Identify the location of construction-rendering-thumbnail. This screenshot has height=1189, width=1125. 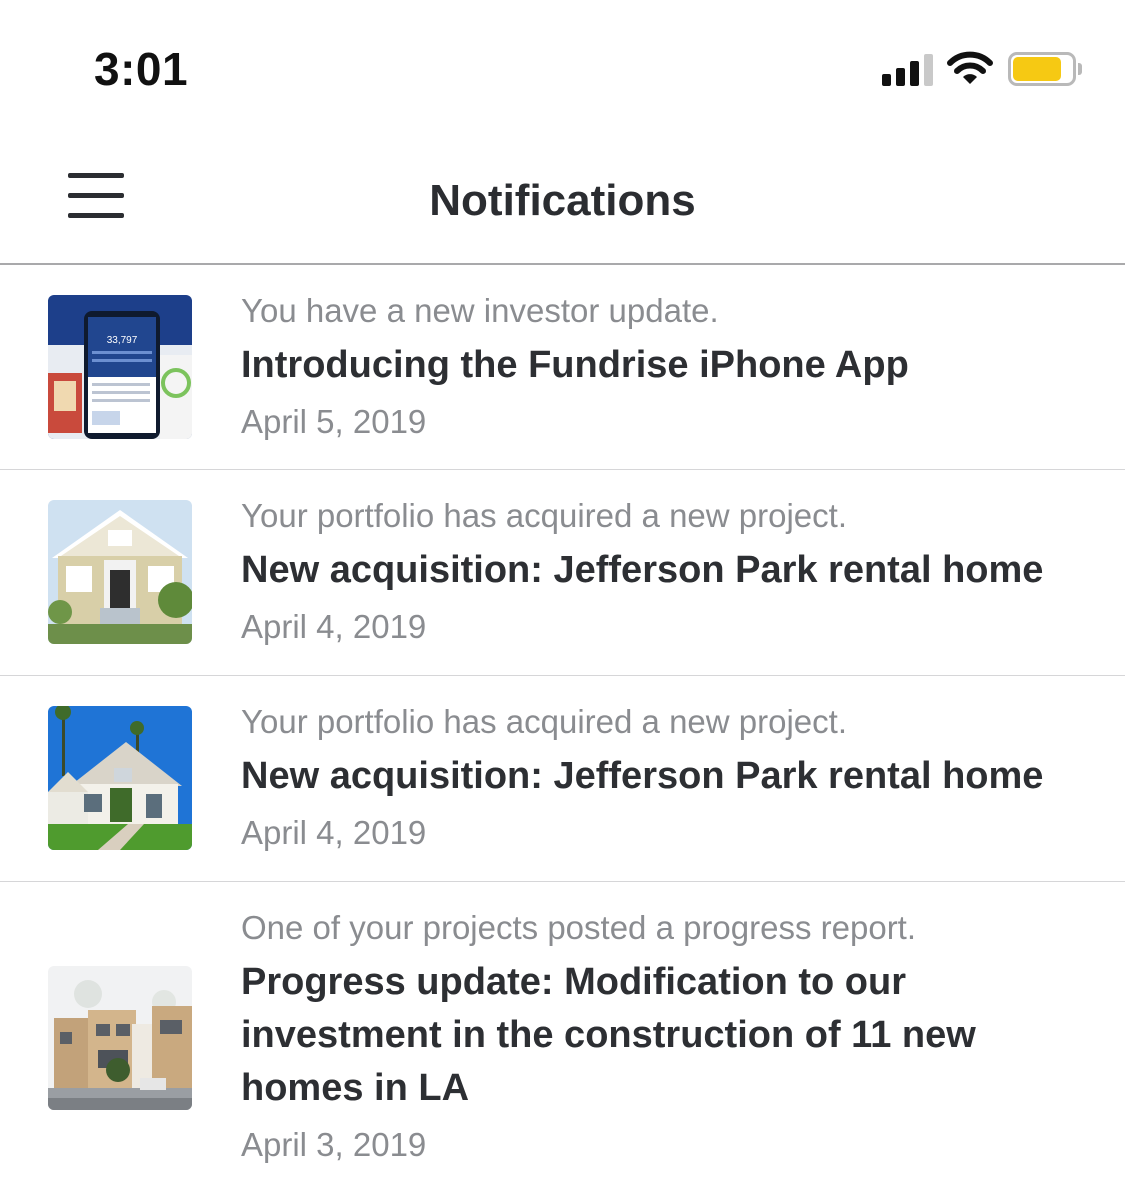
(120, 1038).